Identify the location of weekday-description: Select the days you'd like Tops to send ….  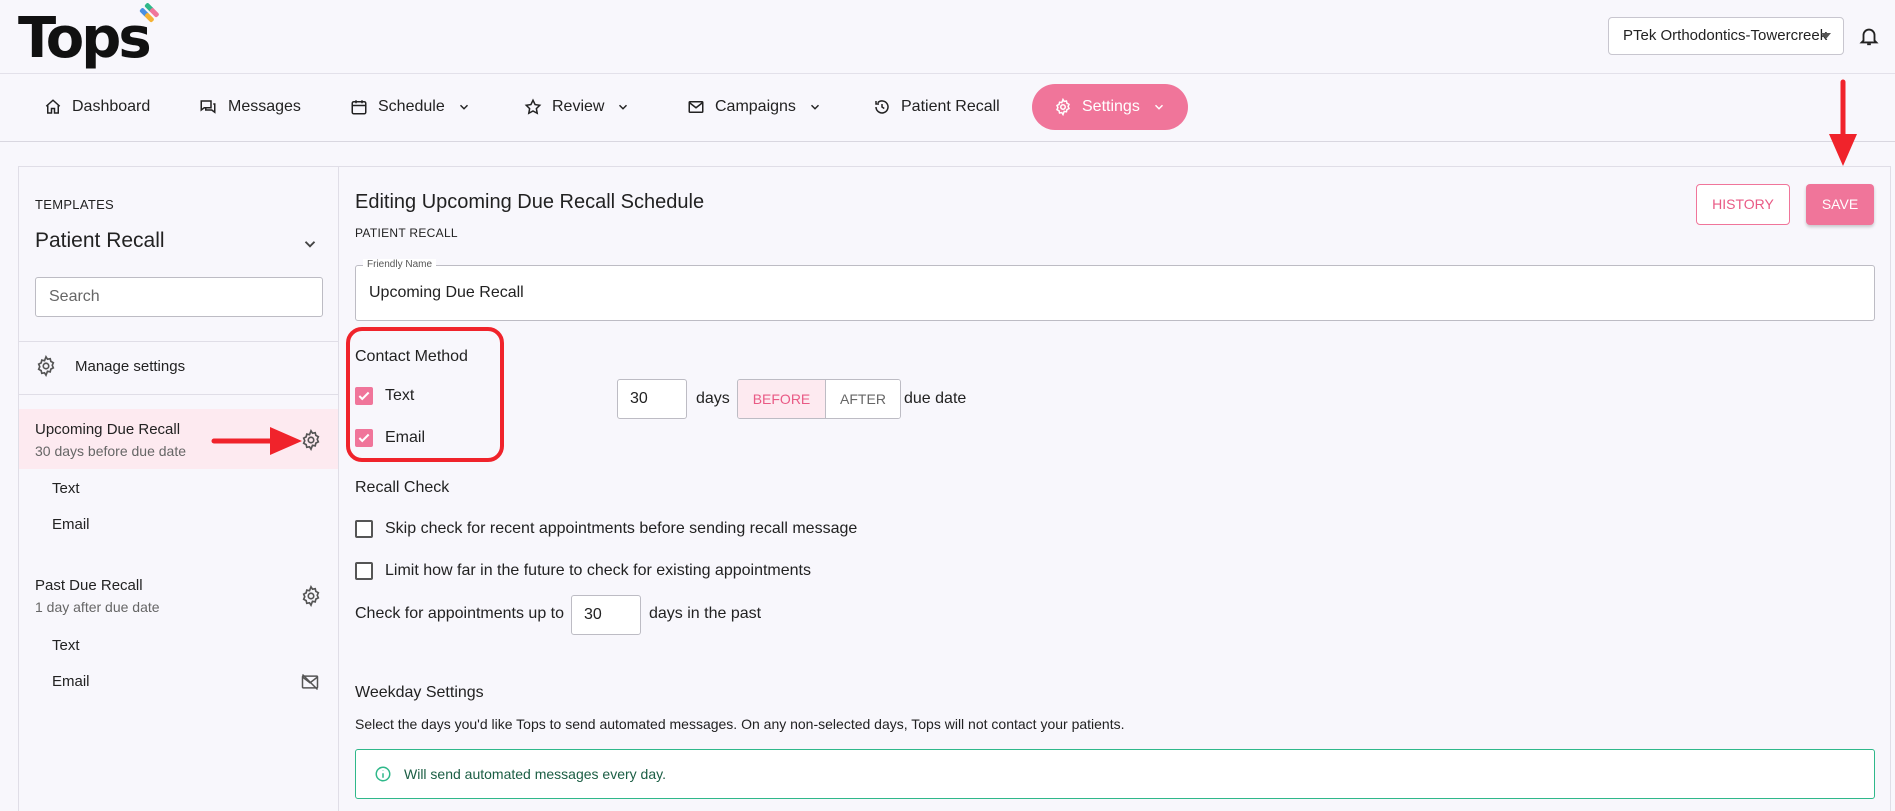
(740, 724).